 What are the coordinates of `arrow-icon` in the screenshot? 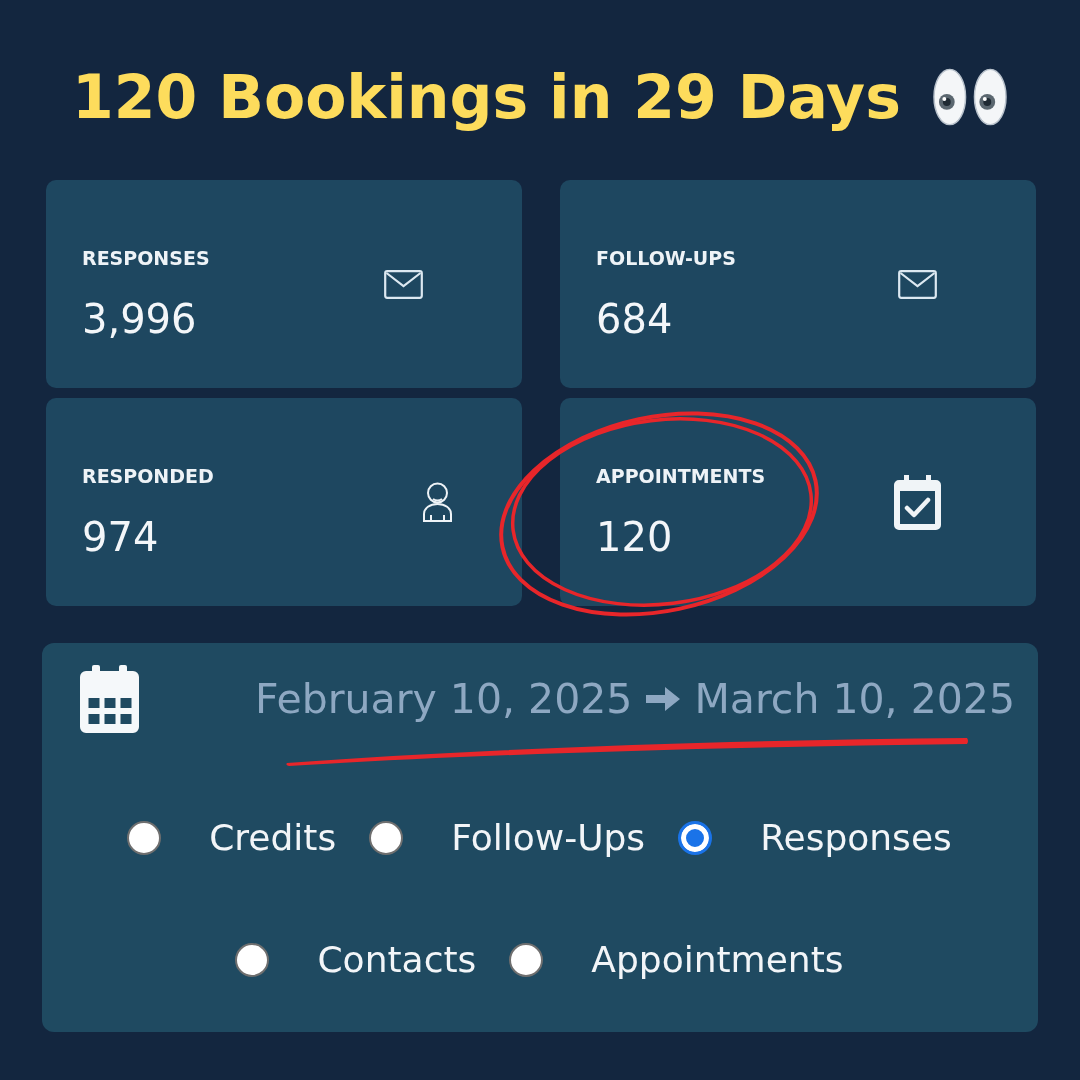 It's located at (663, 699).